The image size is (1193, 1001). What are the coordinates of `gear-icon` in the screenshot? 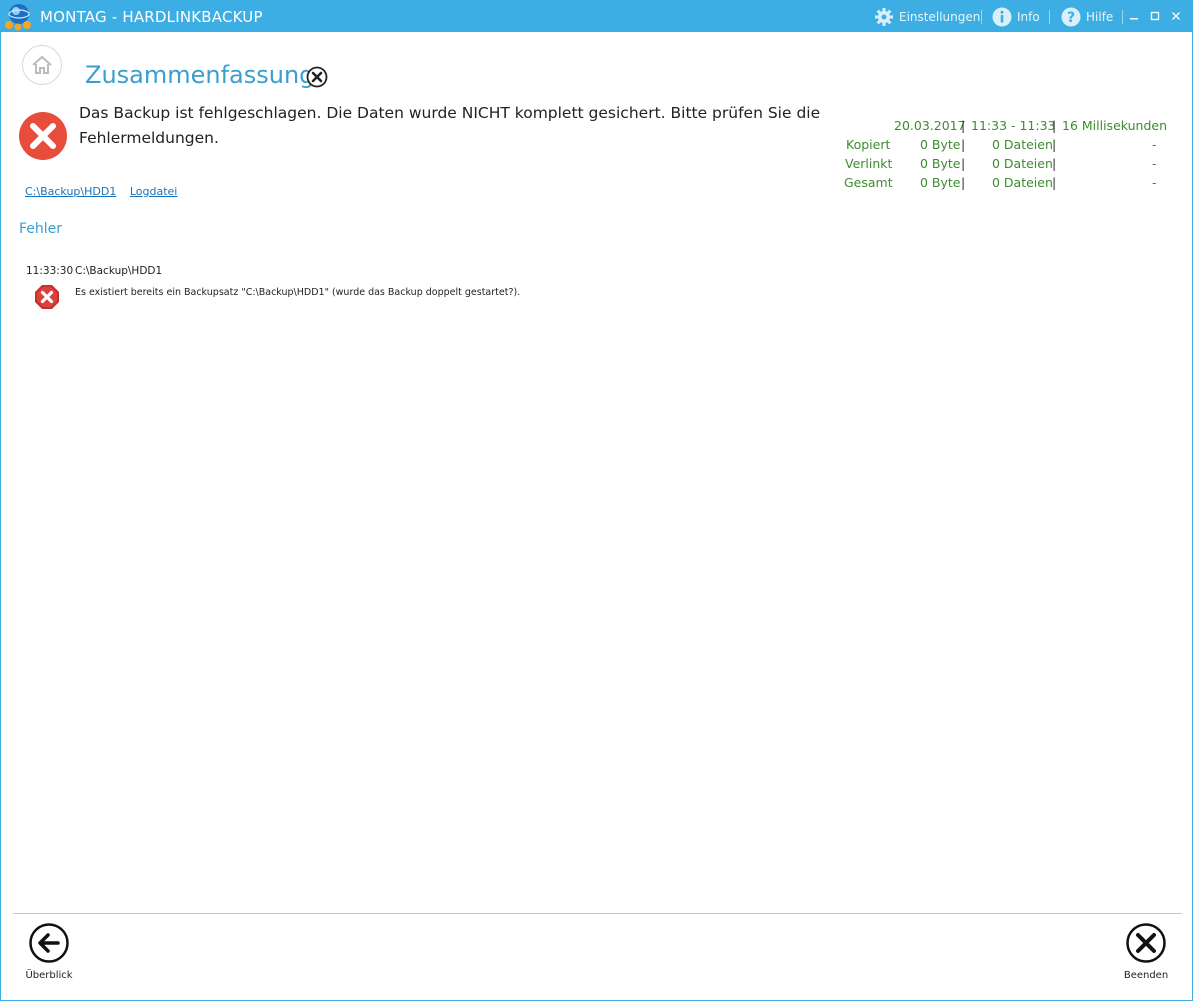 It's located at (884, 17).